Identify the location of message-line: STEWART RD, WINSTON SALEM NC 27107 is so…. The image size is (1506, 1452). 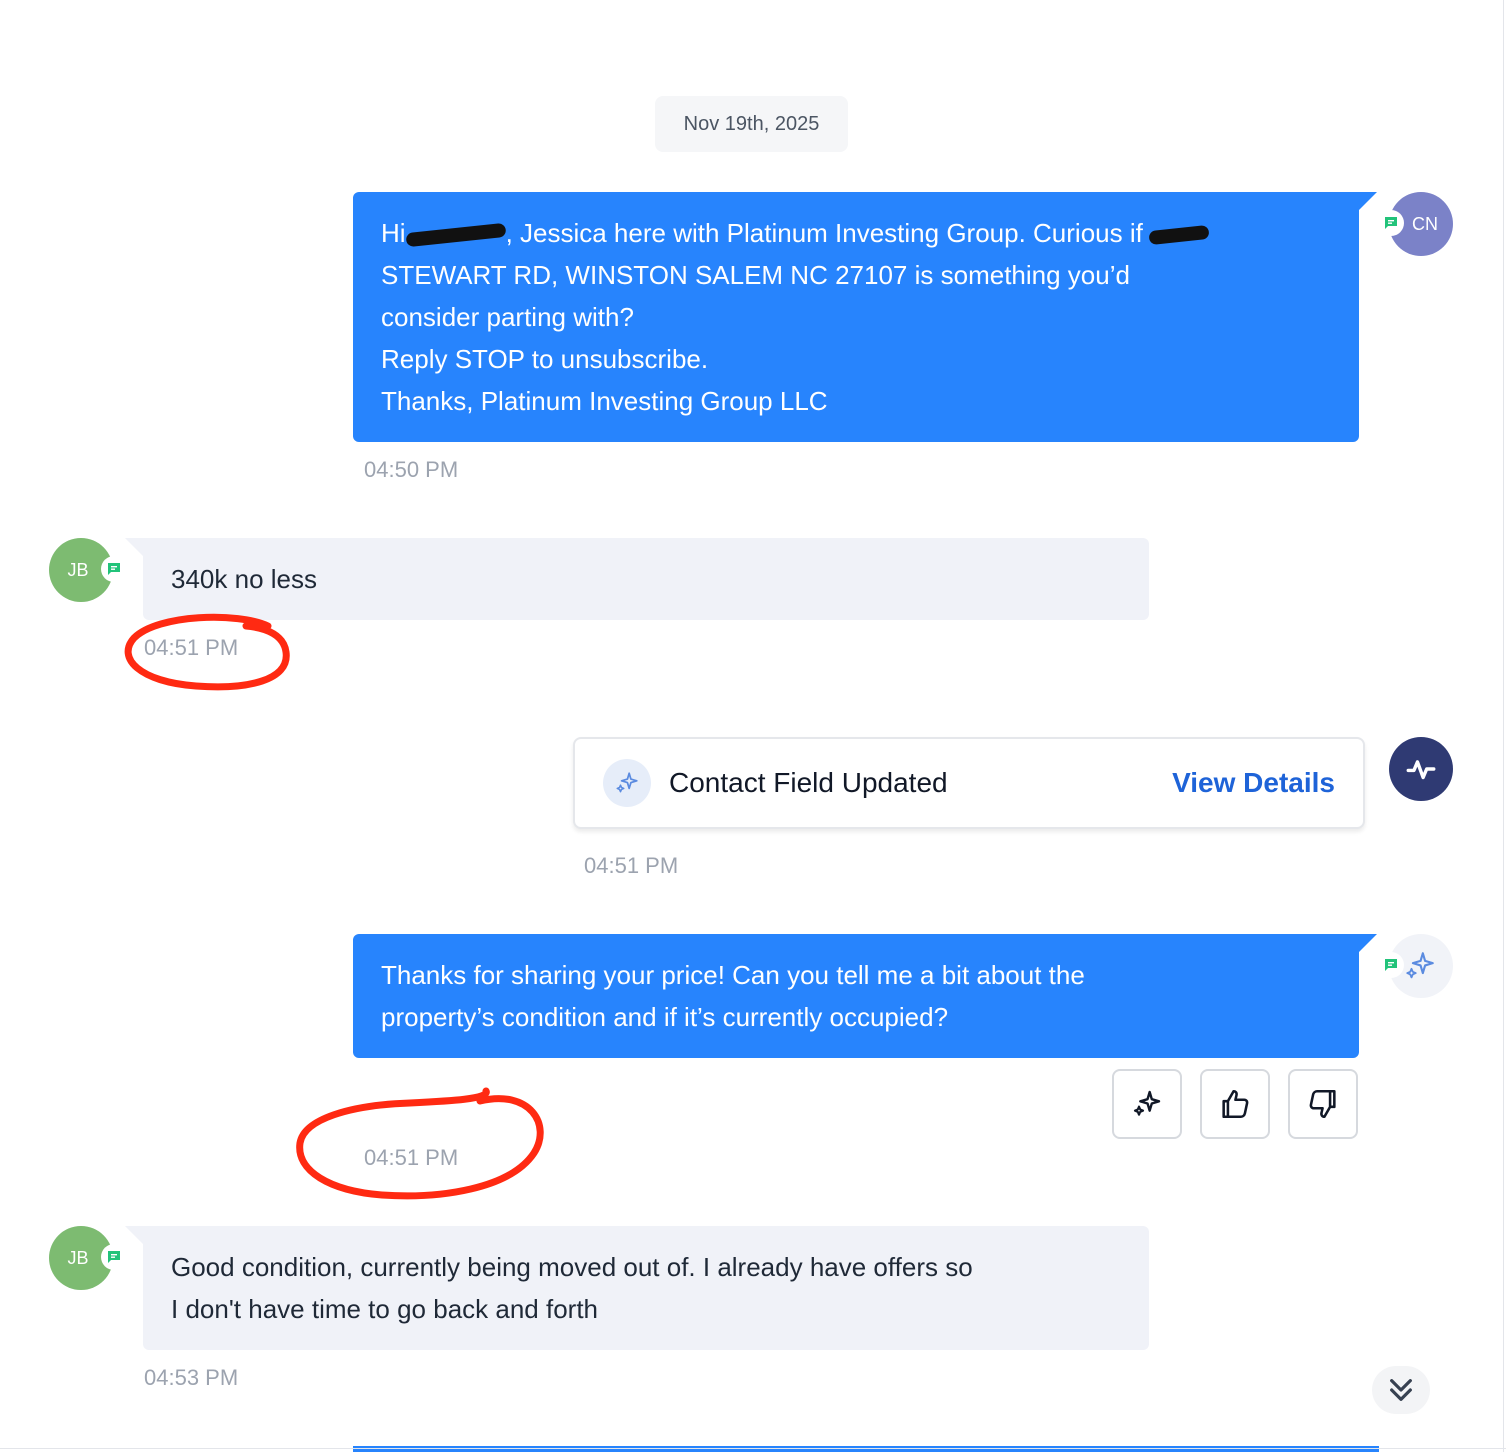
(755, 275).